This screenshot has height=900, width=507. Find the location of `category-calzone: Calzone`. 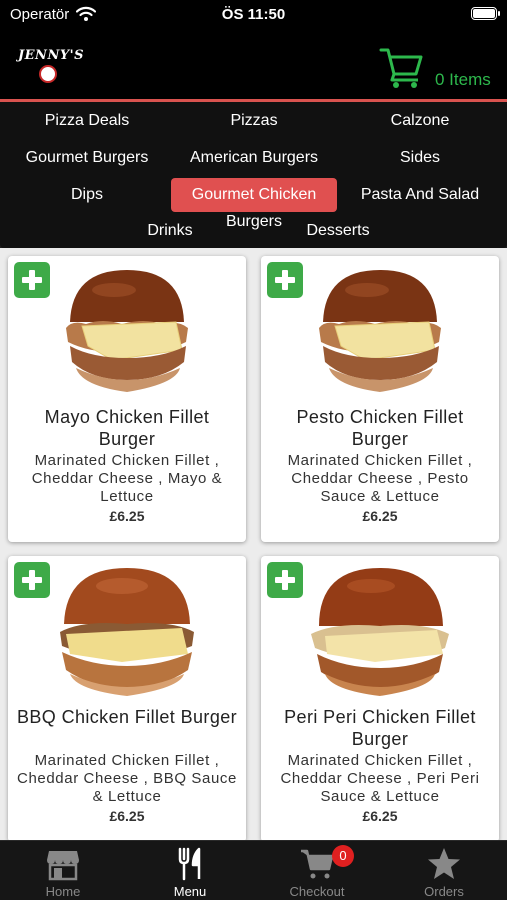

category-calzone: Calzone is located at coordinates (420, 121).